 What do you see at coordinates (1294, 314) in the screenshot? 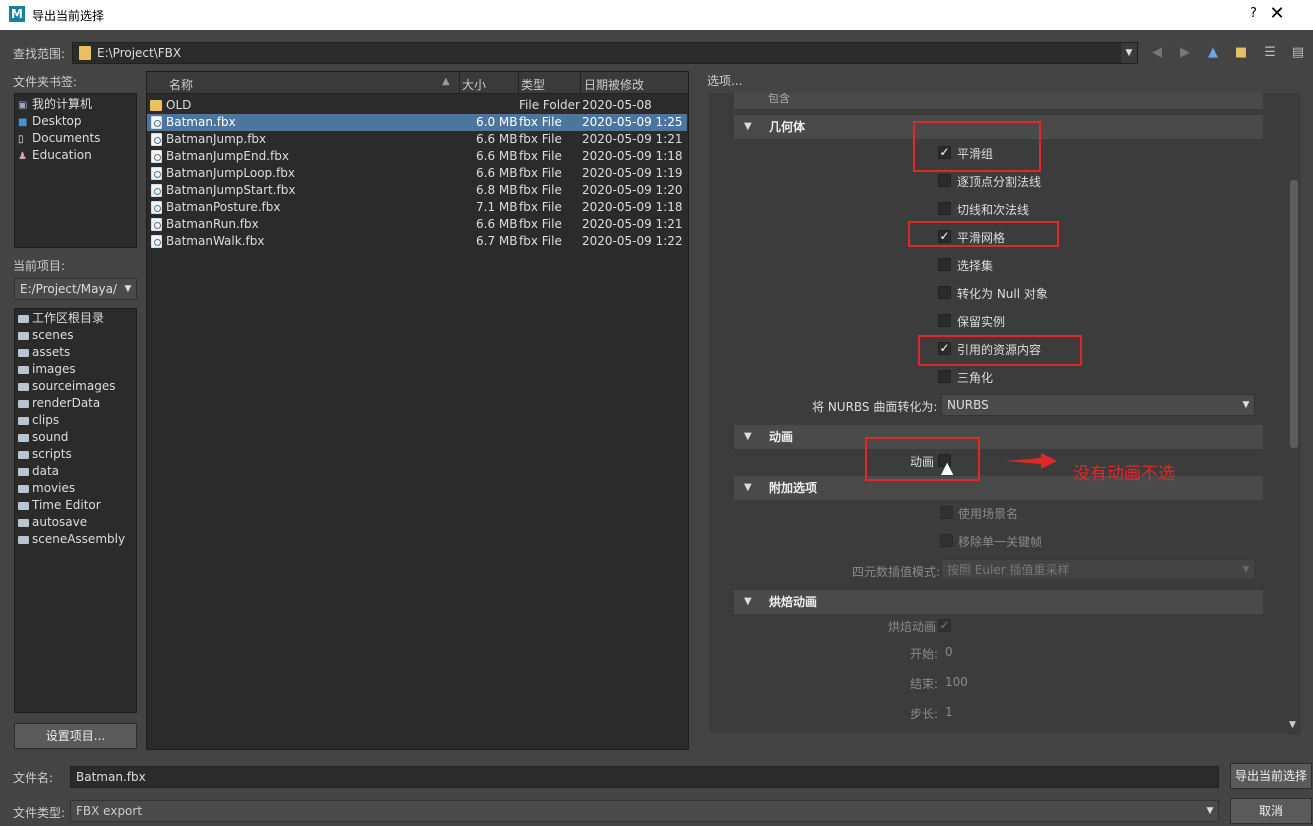
I see `scrollbar-thumb` at bounding box center [1294, 314].